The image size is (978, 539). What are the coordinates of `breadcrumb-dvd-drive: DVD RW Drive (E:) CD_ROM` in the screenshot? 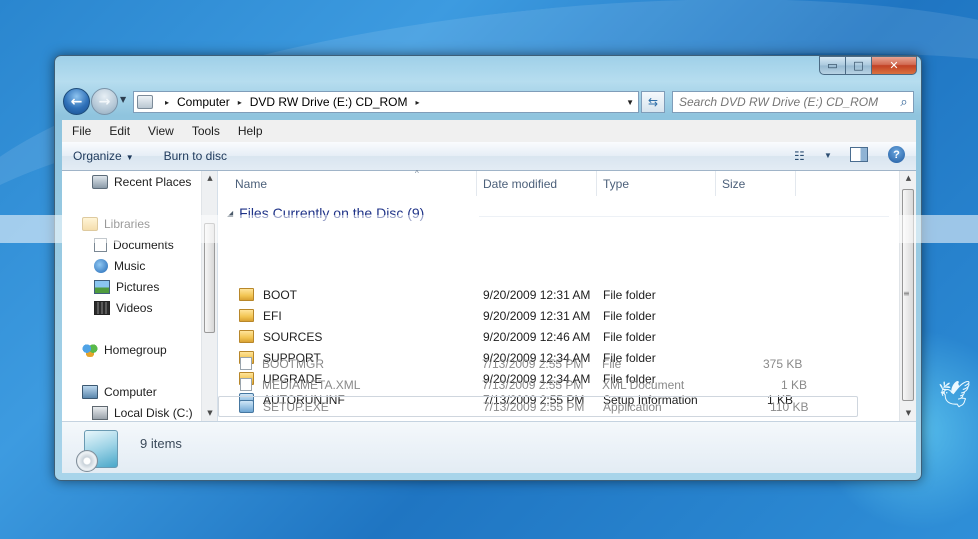 It's located at (329, 102).